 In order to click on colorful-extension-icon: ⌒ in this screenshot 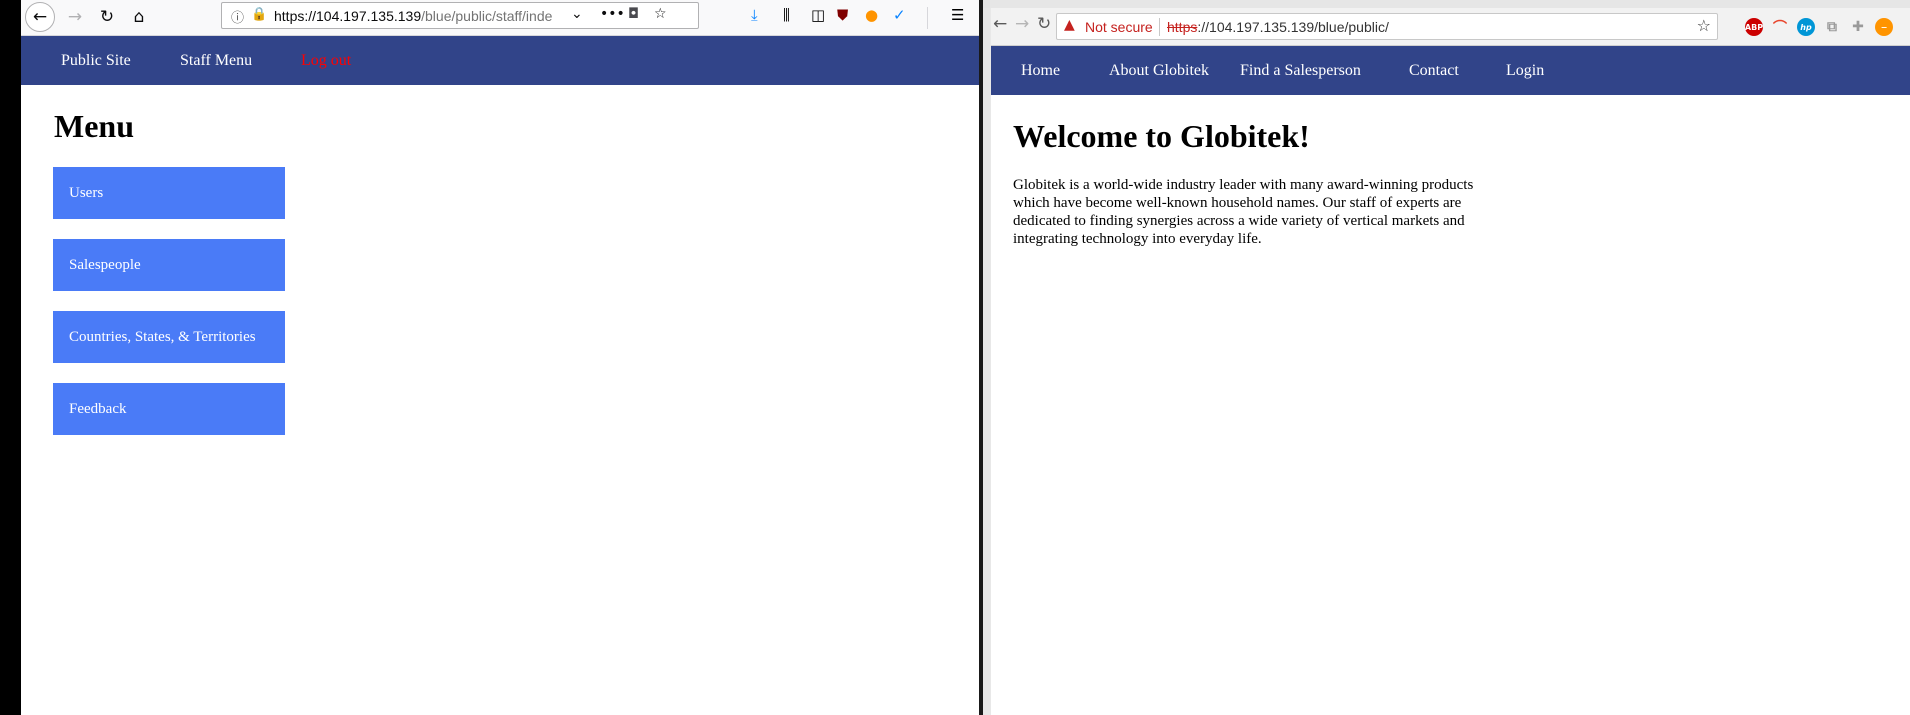, I will do `click(1780, 27)`.